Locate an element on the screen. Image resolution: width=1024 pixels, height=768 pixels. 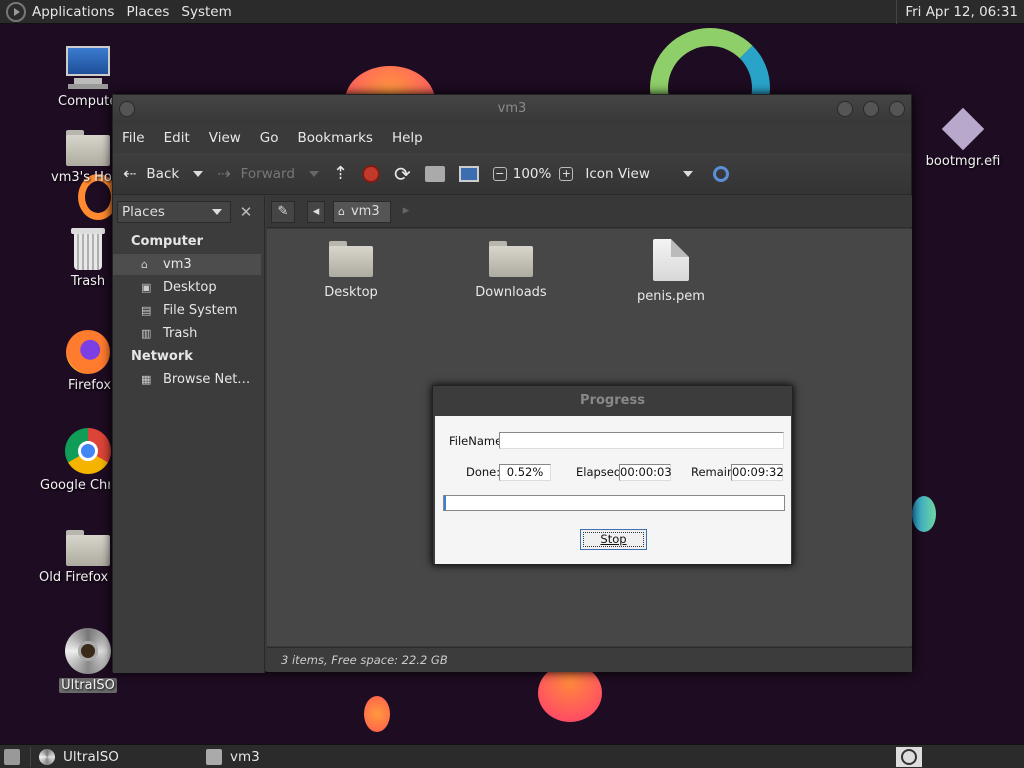
menu-go: Go is located at coordinates (269, 138).